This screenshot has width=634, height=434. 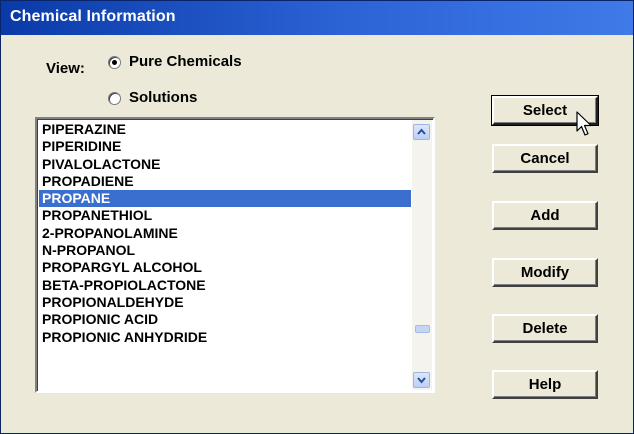 What do you see at coordinates (225, 215) in the screenshot?
I see `list-item: PROPANETHIOL` at bounding box center [225, 215].